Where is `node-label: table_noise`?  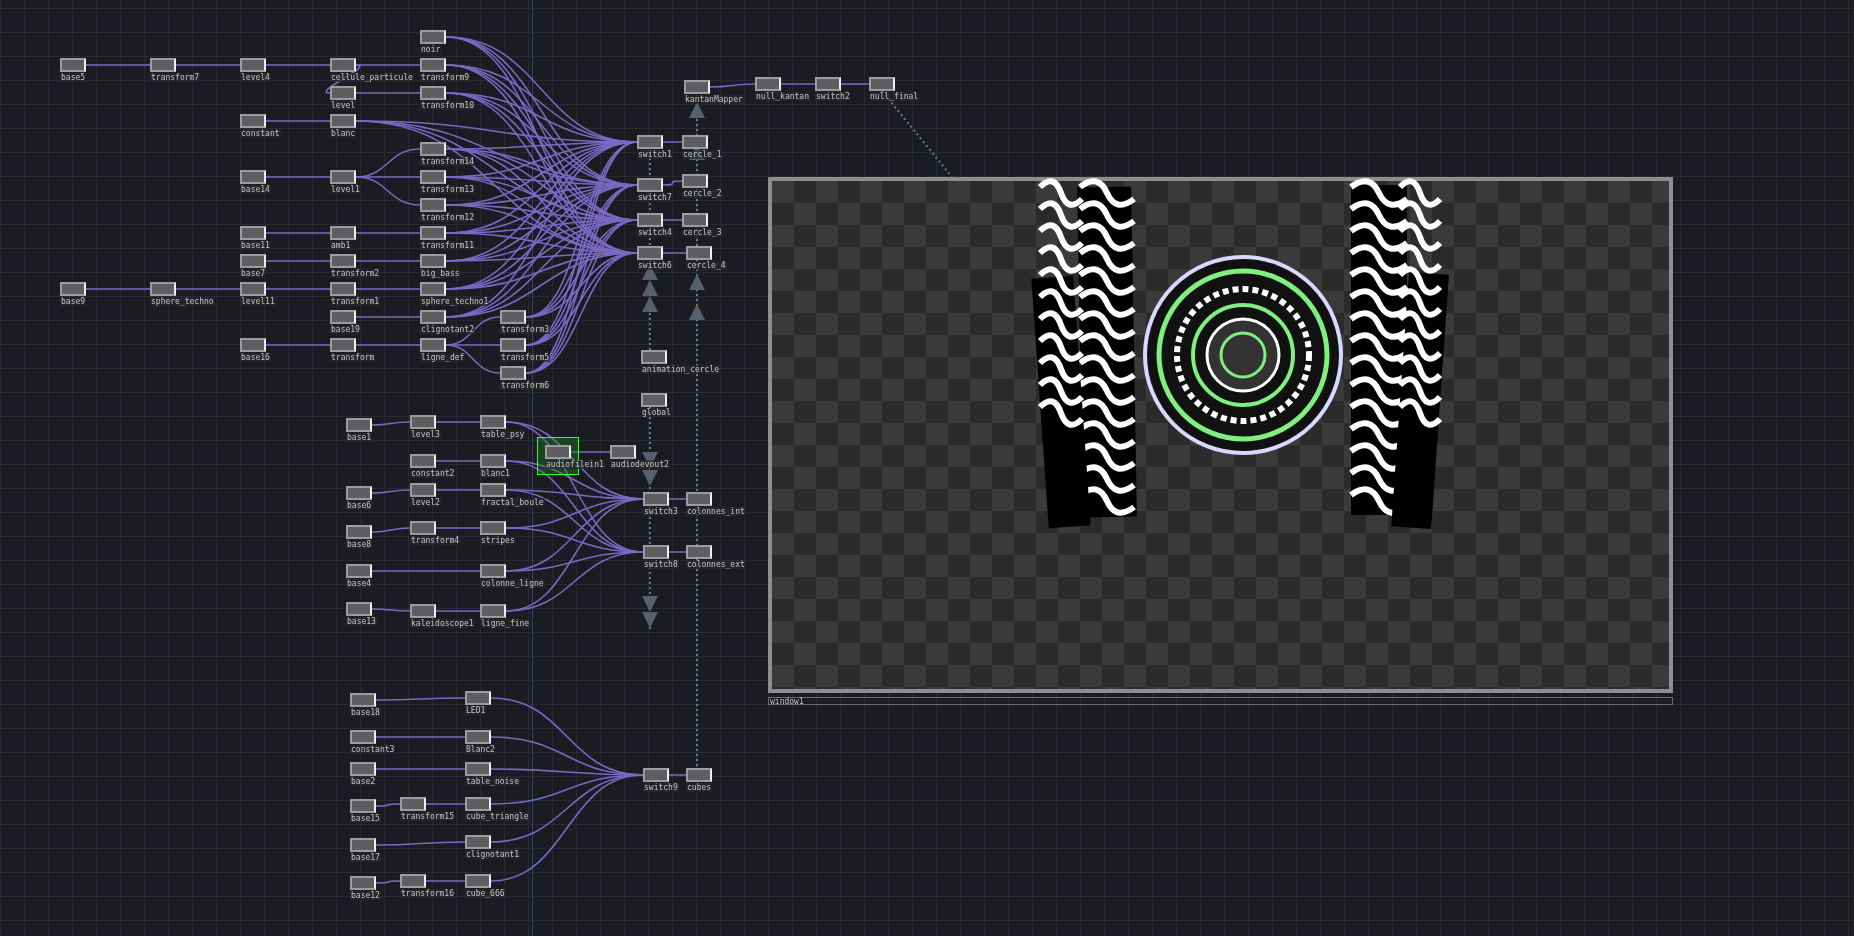 node-label: table_noise is located at coordinates (492, 781).